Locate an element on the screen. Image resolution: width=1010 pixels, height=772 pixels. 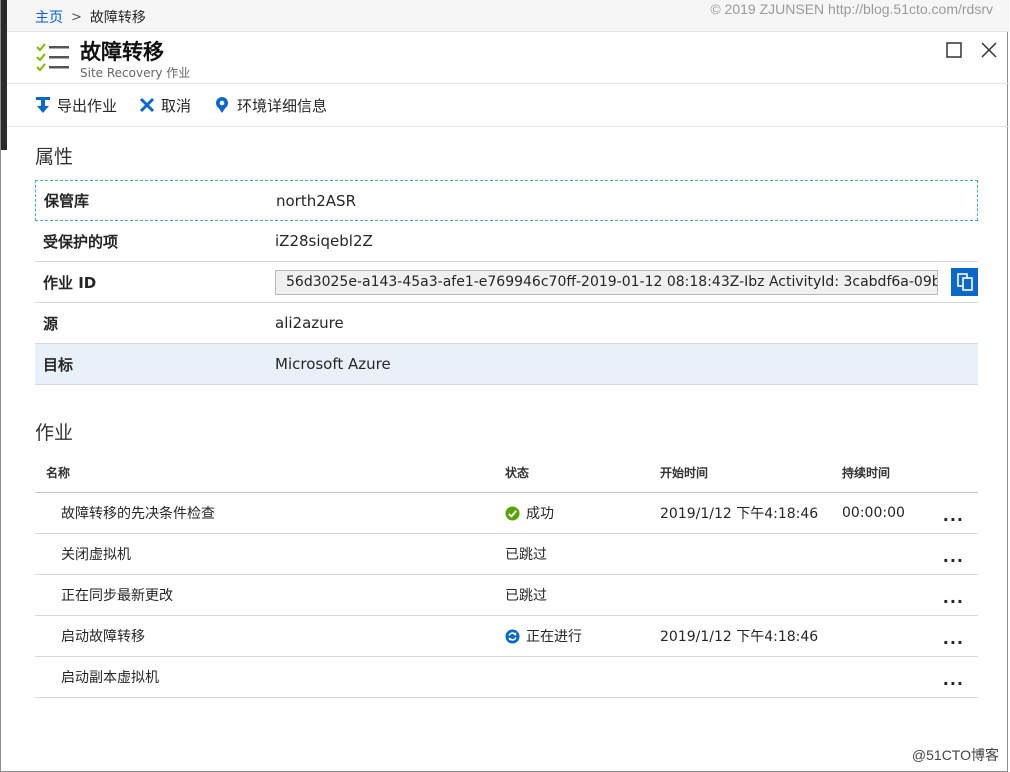
chevron-right-icon: > is located at coordinates (76, 17).